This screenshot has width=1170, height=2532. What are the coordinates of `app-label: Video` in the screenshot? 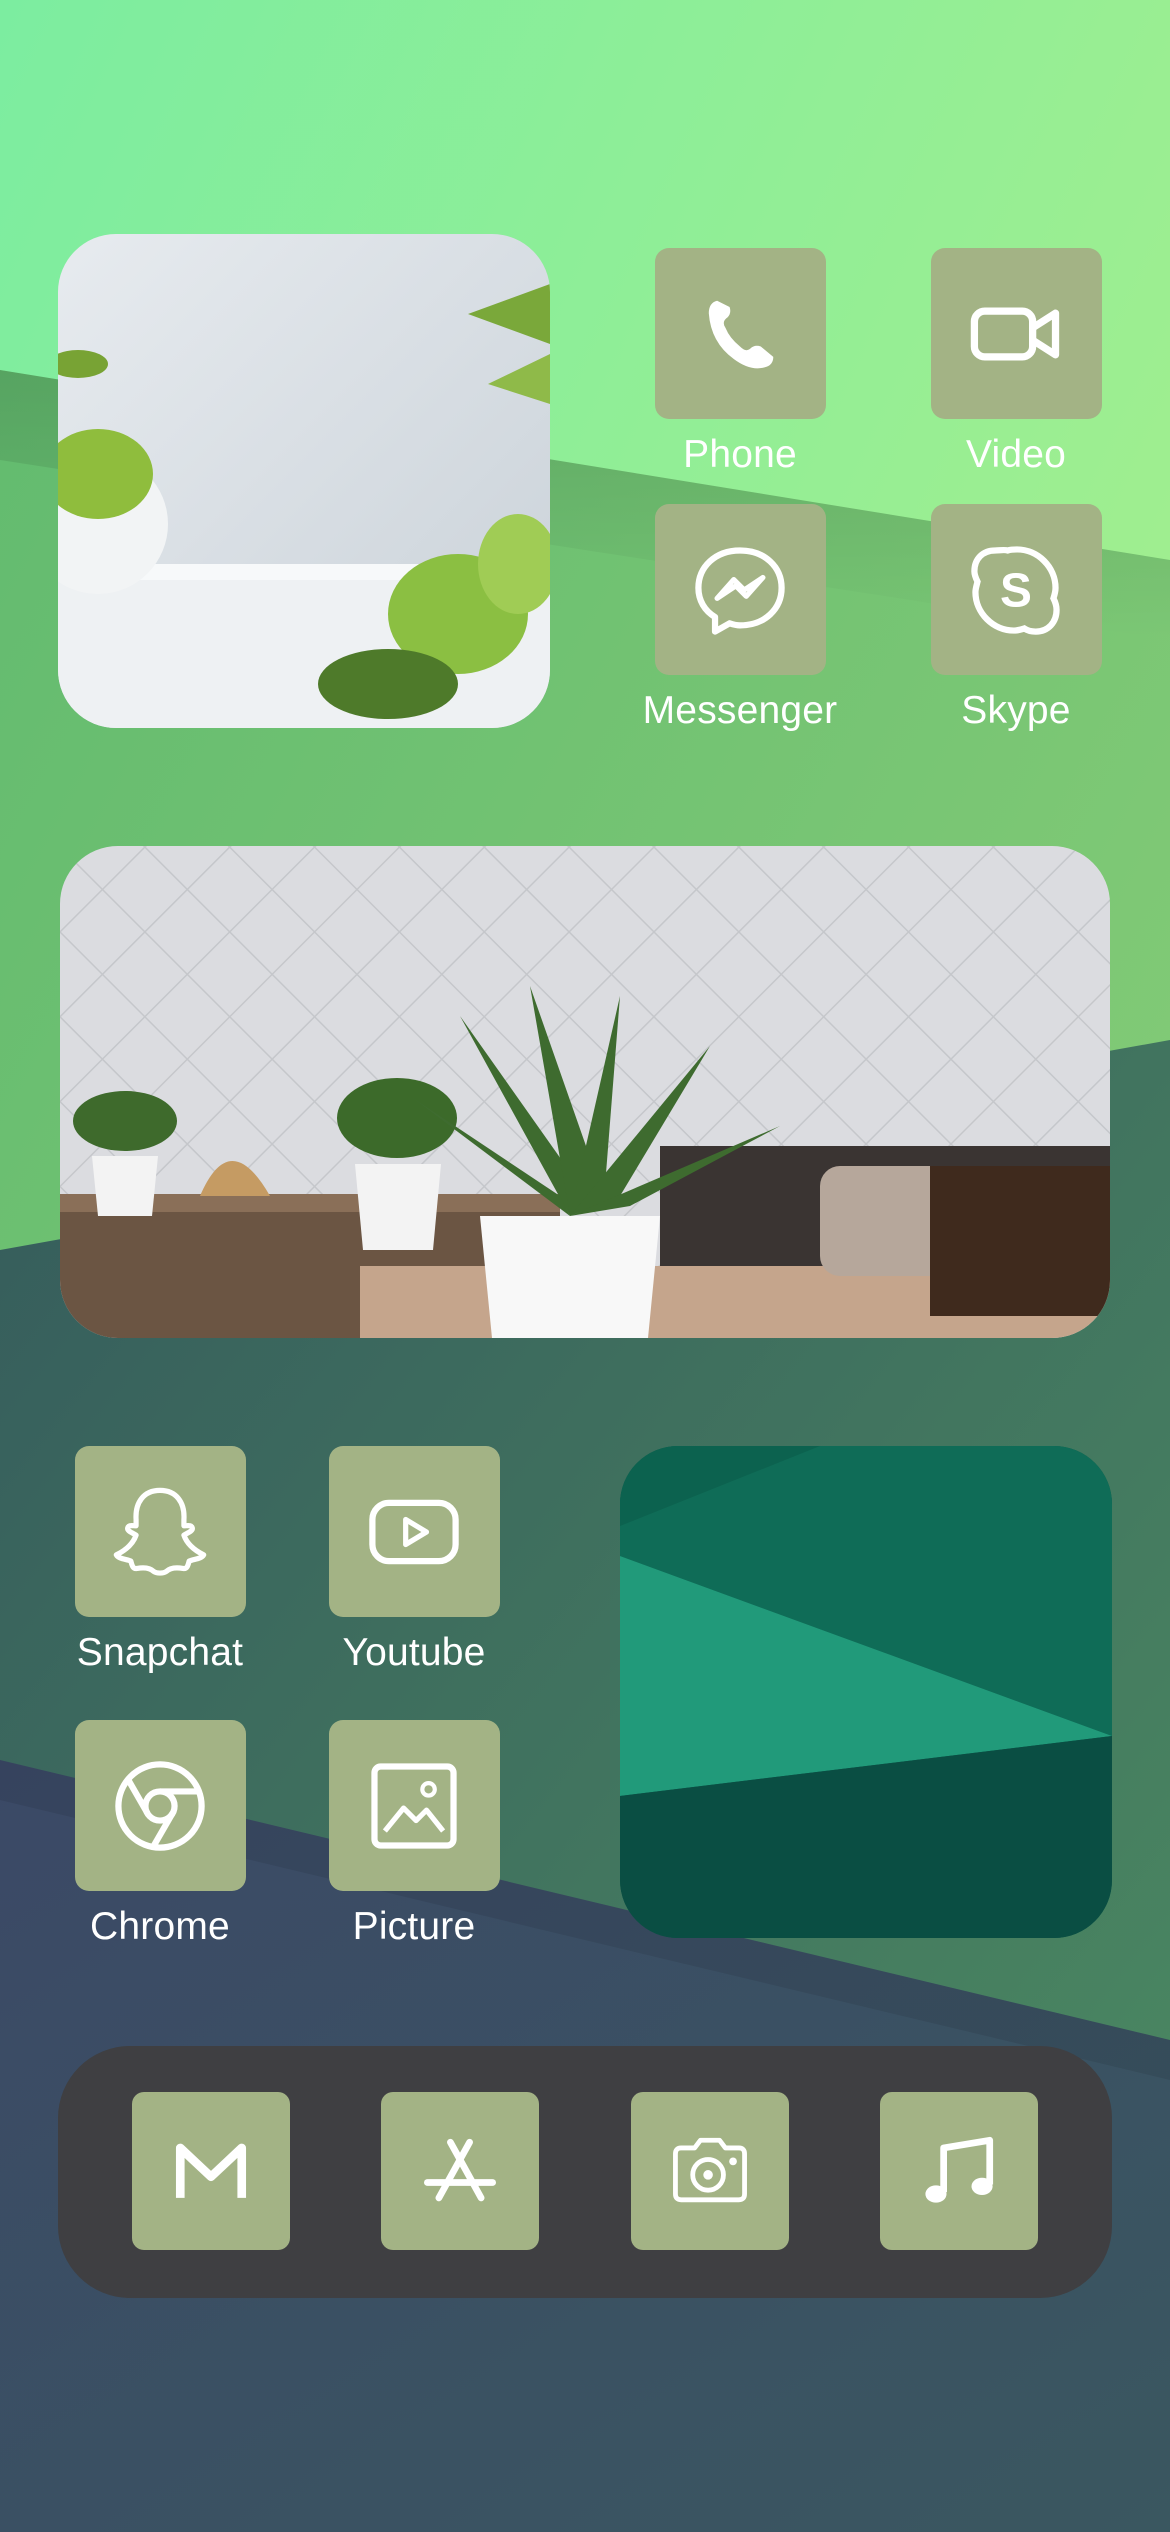 It's located at (1016, 454).